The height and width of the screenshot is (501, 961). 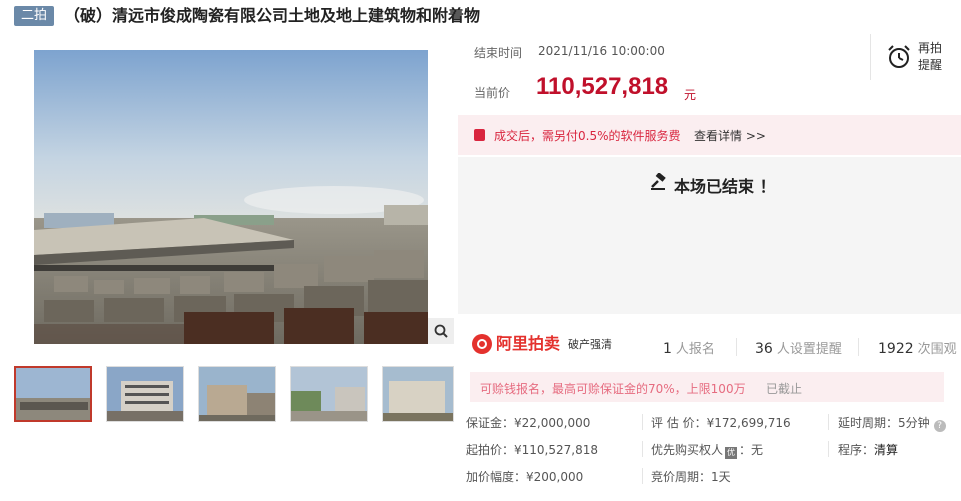 I want to click on current-price-value: 110,527,818, so click(x=602, y=86).